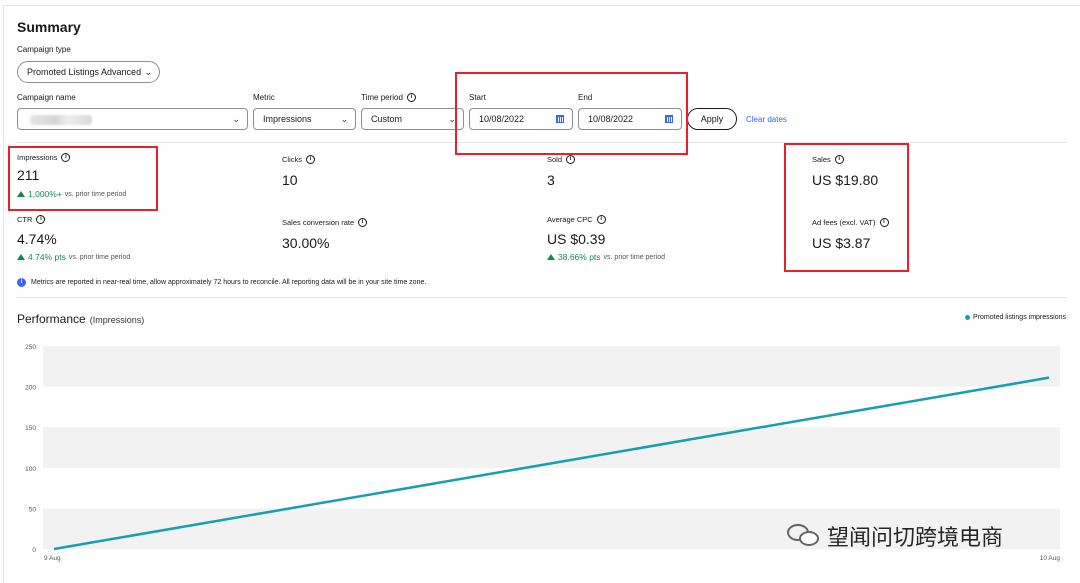  Describe the element at coordinates (49, 27) in the screenshot. I see `page-title: Summary` at that location.